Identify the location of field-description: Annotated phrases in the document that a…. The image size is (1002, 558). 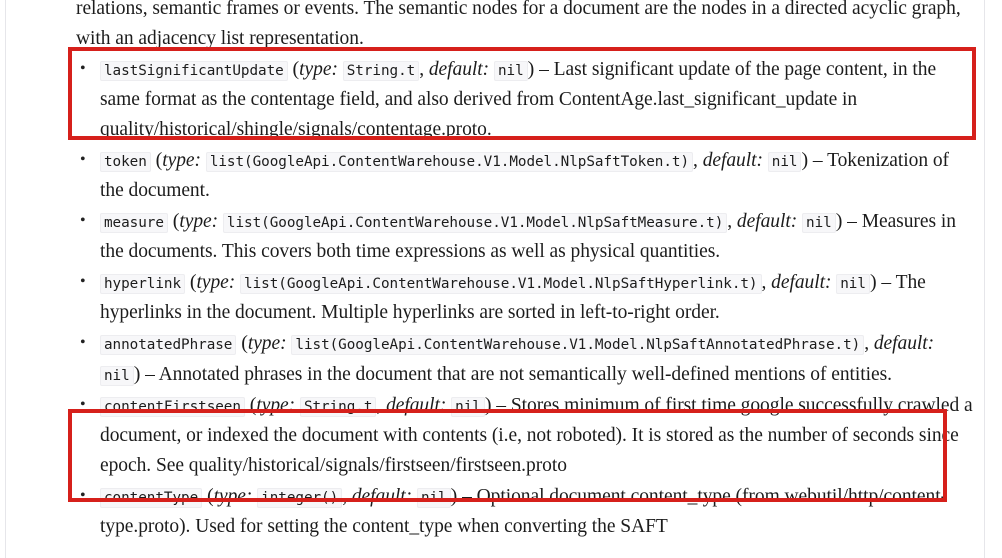
(525, 374).